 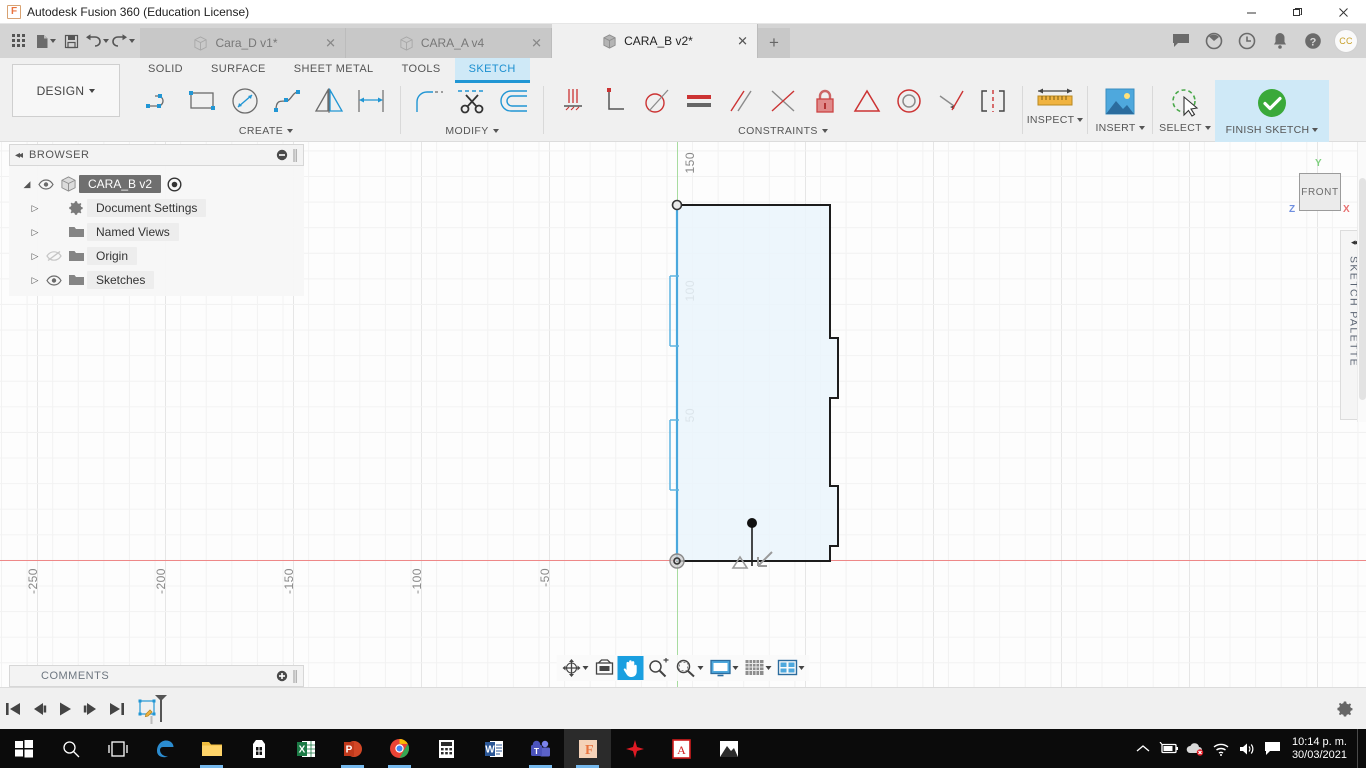 I want to click on close-button, so click(x=1343, y=12).